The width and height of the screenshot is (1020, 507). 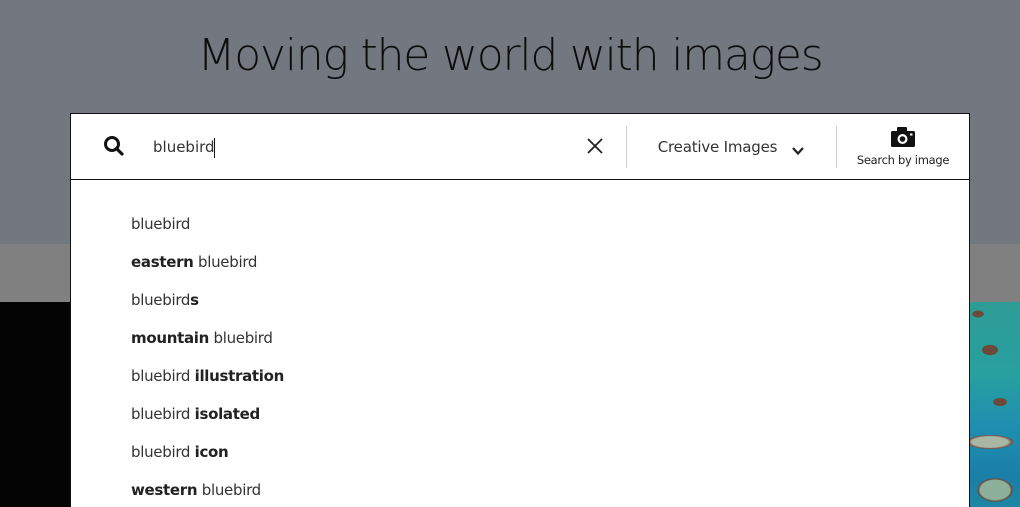 What do you see at coordinates (195, 417) in the screenshot?
I see `suggestion-item: bluebird isolated` at bounding box center [195, 417].